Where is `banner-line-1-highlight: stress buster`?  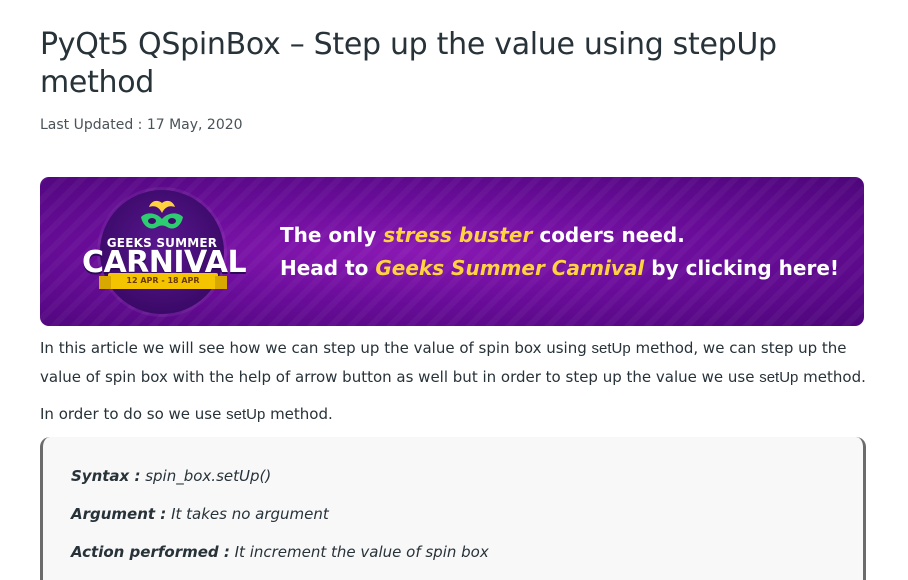 banner-line-1-highlight: stress buster is located at coordinates (458, 235).